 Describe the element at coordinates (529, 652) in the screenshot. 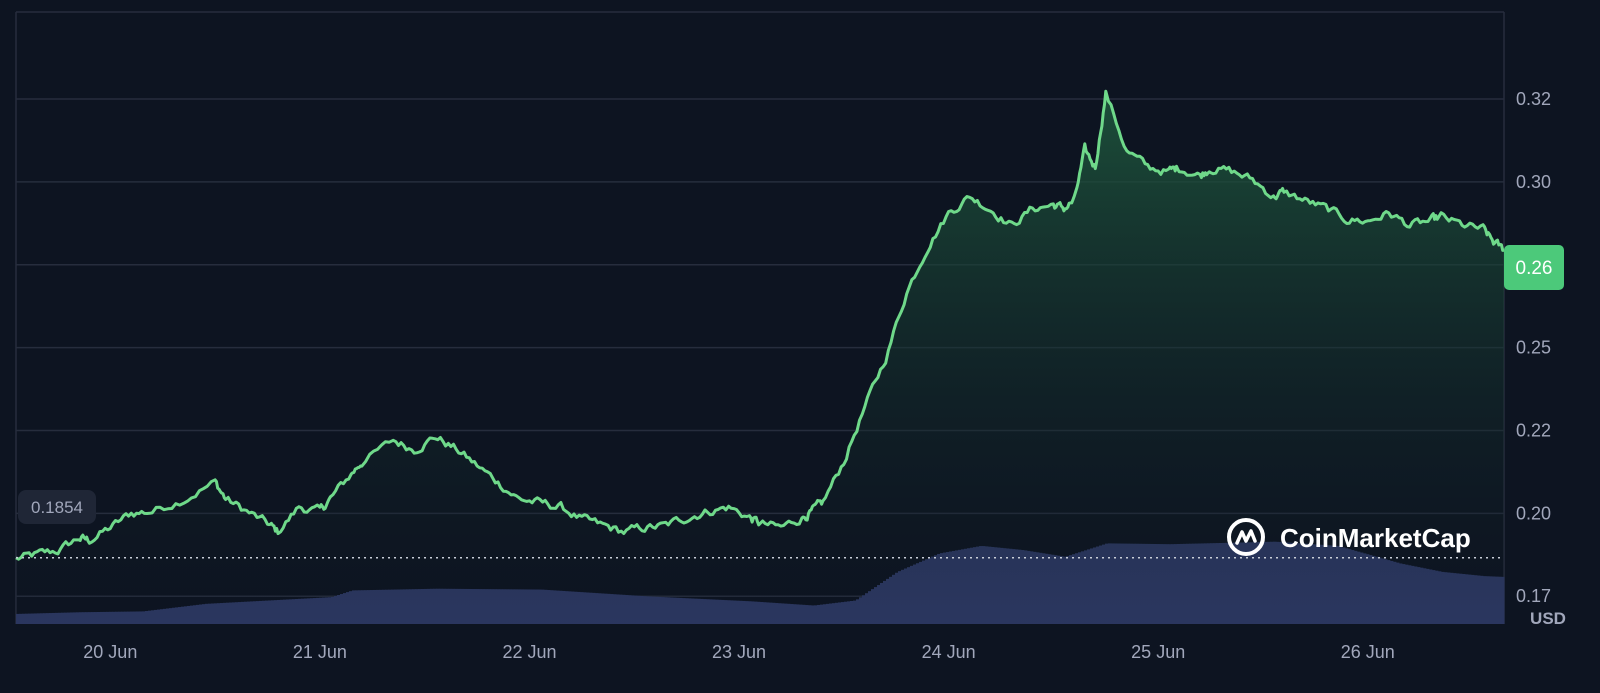

I see `x-tick-label: 22 Jun` at that location.